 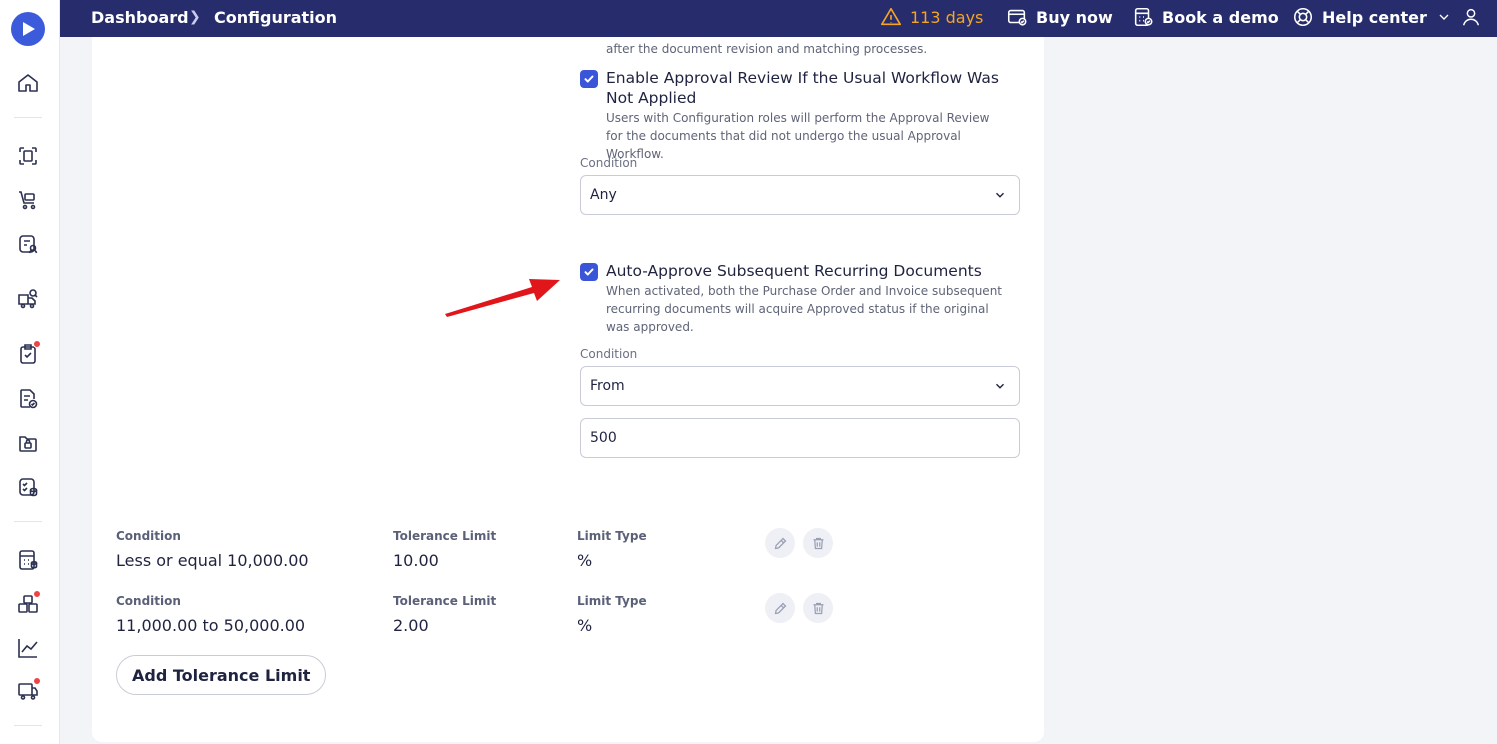 What do you see at coordinates (1220, 17) in the screenshot?
I see `book-demo-label: Book a demo` at bounding box center [1220, 17].